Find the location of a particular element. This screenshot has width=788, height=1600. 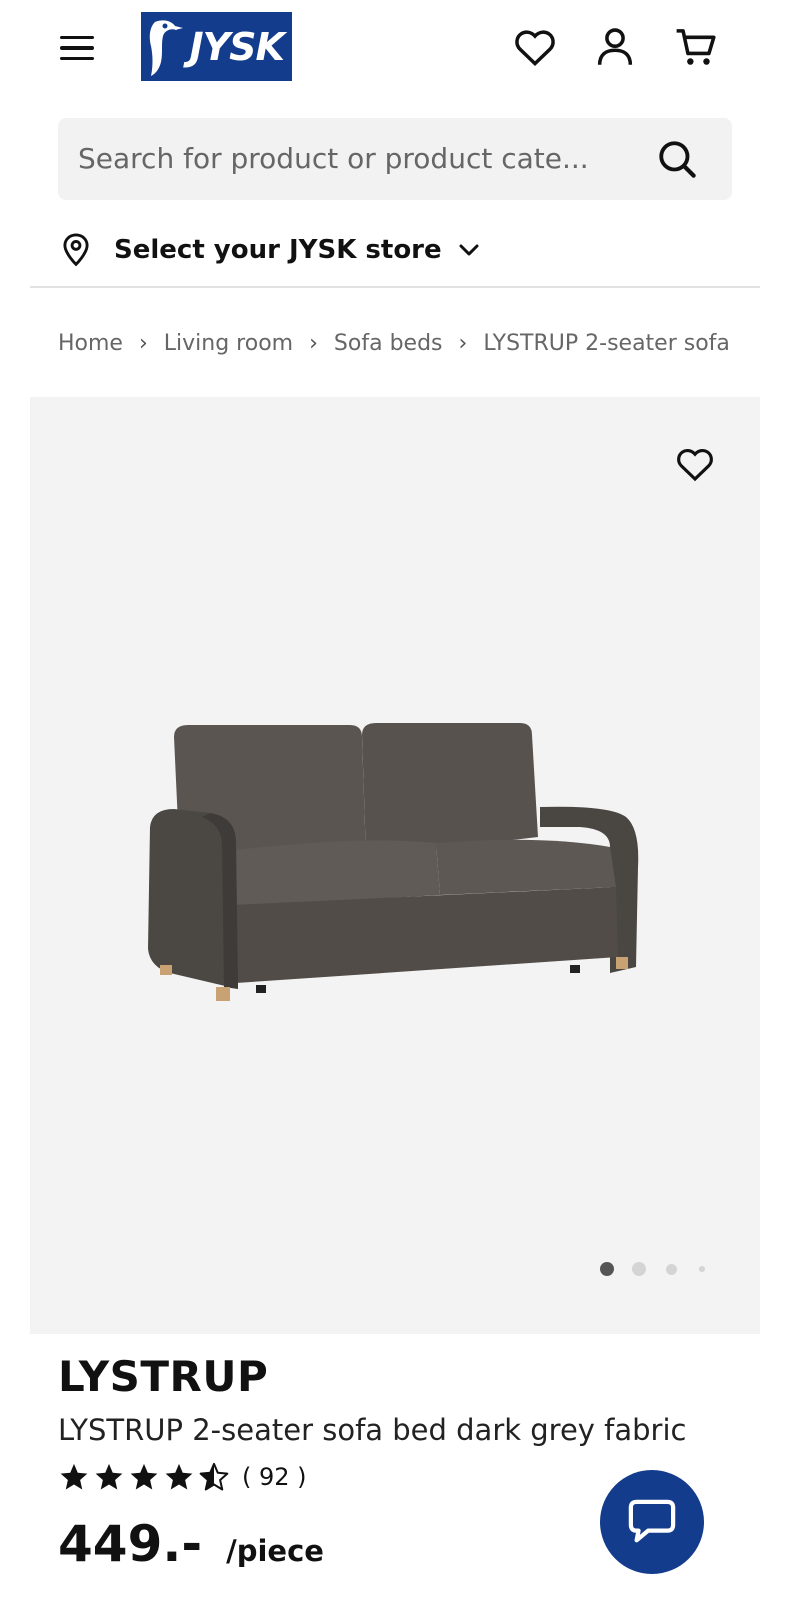

product-brand: LYSTRUP is located at coordinates (163, 1376).